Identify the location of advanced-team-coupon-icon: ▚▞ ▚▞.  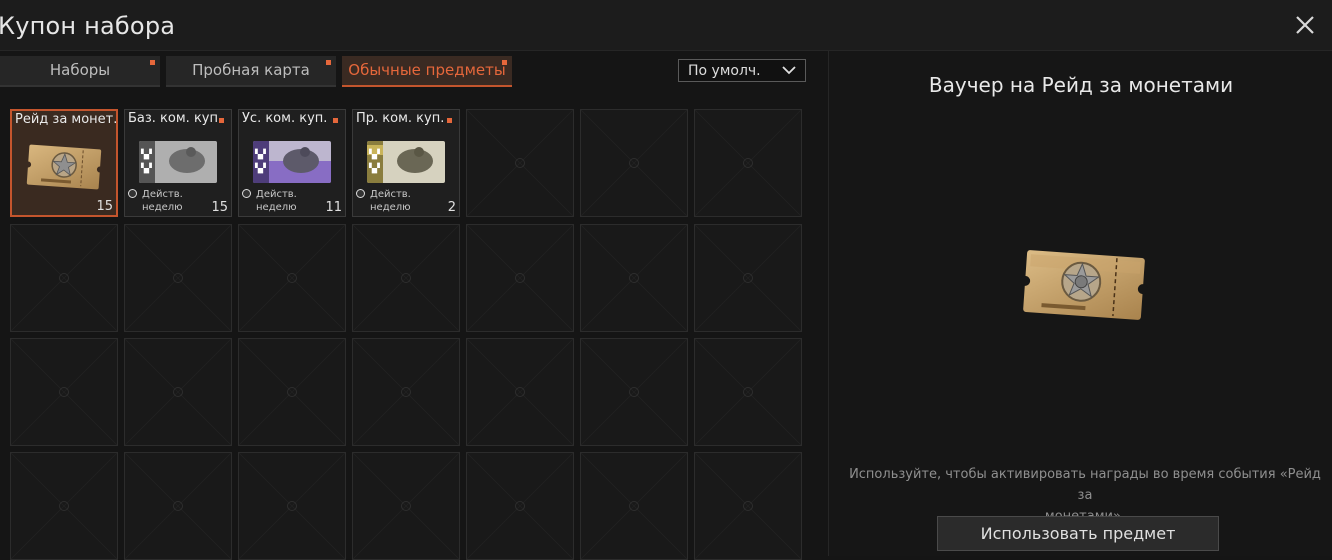
(292, 162).